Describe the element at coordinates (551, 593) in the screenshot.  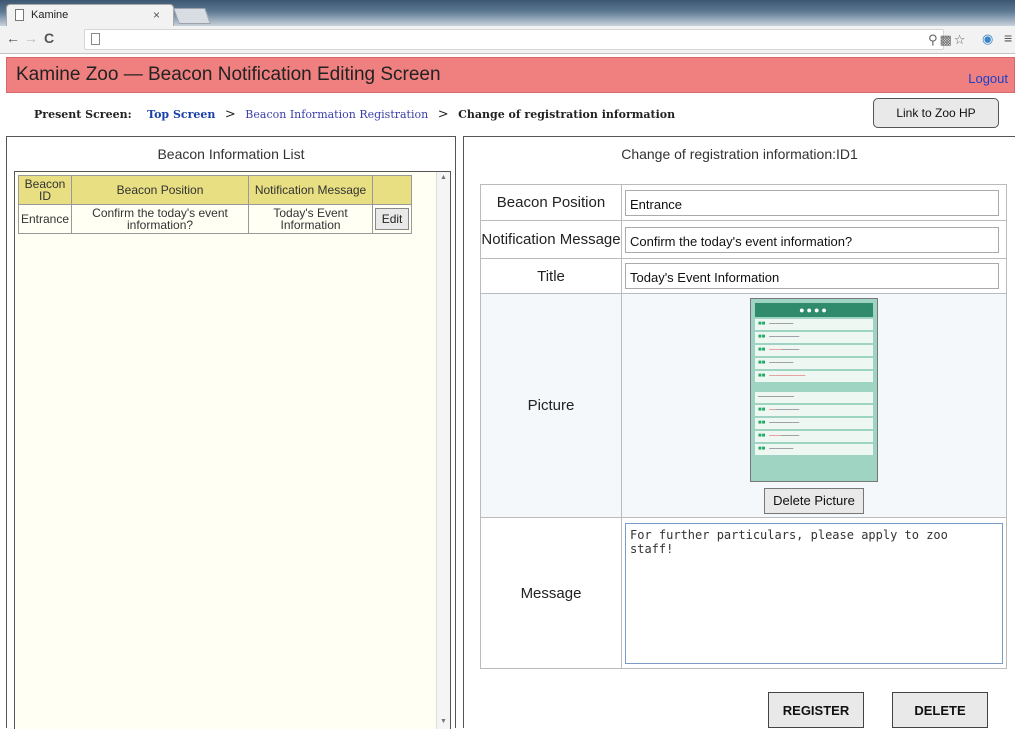
I see `message-label: Message` at that location.